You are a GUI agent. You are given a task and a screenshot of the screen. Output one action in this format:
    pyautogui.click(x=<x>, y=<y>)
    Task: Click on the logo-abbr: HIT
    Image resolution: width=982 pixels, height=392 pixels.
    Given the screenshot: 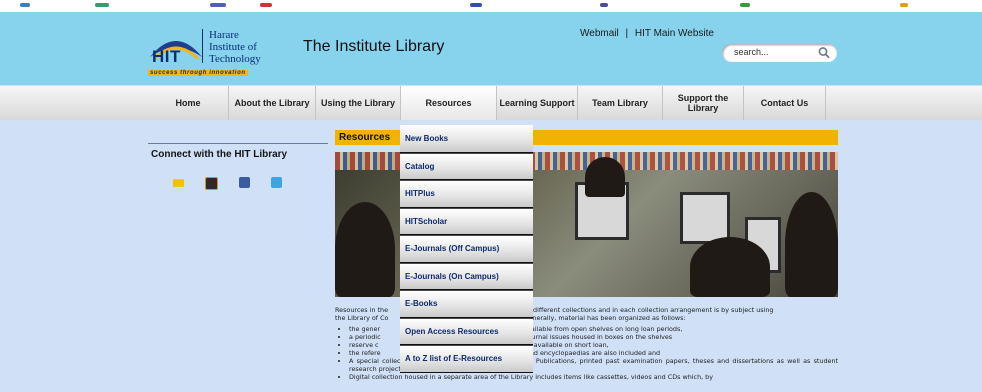 What is the action you would take?
    pyautogui.click(x=166, y=56)
    